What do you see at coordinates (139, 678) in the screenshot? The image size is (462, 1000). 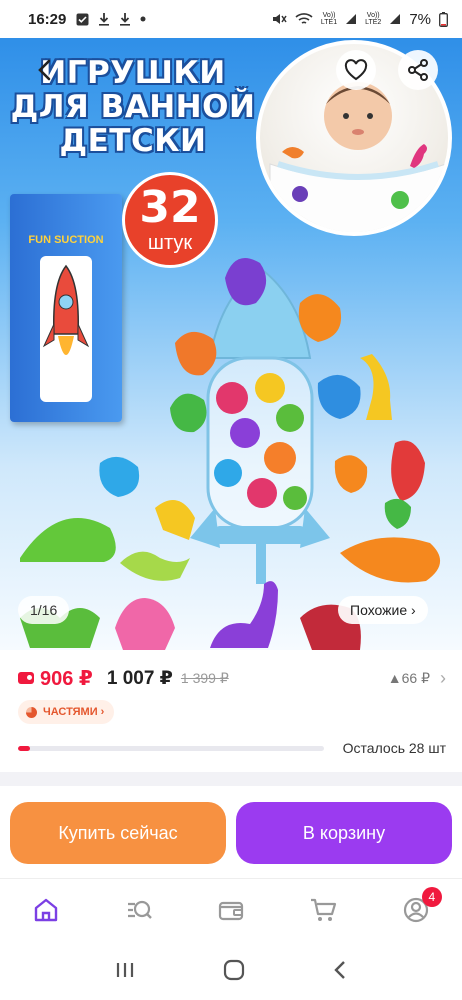 I see `price: 1 007 ₽` at bounding box center [139, 678].